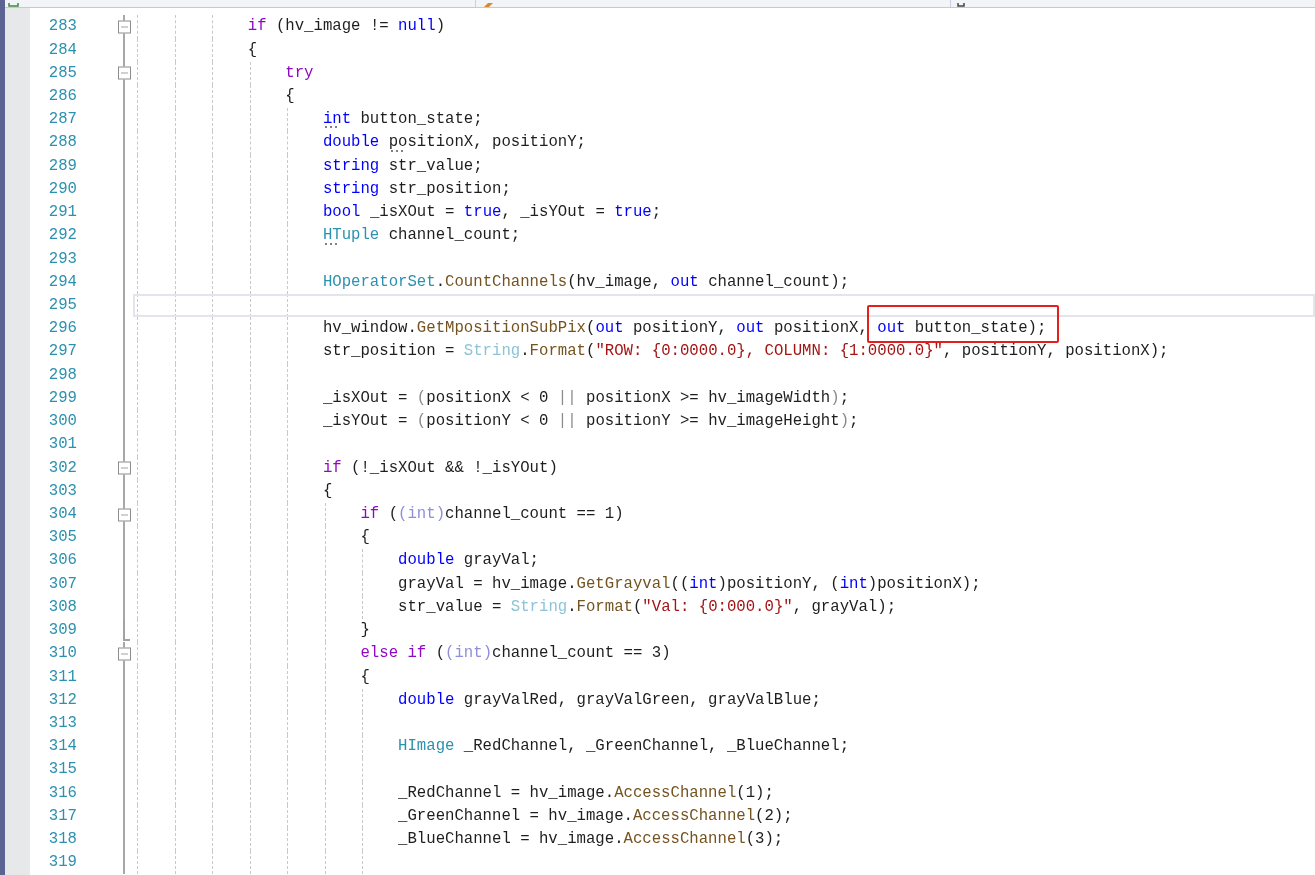 This screenshot has width=1315, height=875. What do you see at coordinates (62, 631) in the screenshot?
I see `line-number: 309` at bounding box center [62, 631].